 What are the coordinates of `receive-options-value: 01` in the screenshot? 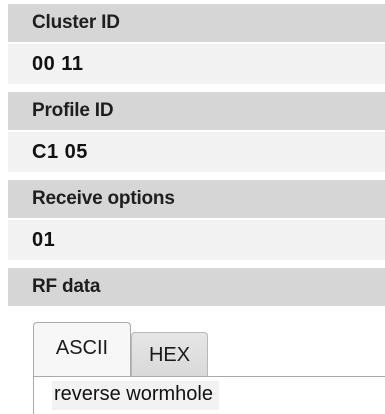 It's located at (196, 240).